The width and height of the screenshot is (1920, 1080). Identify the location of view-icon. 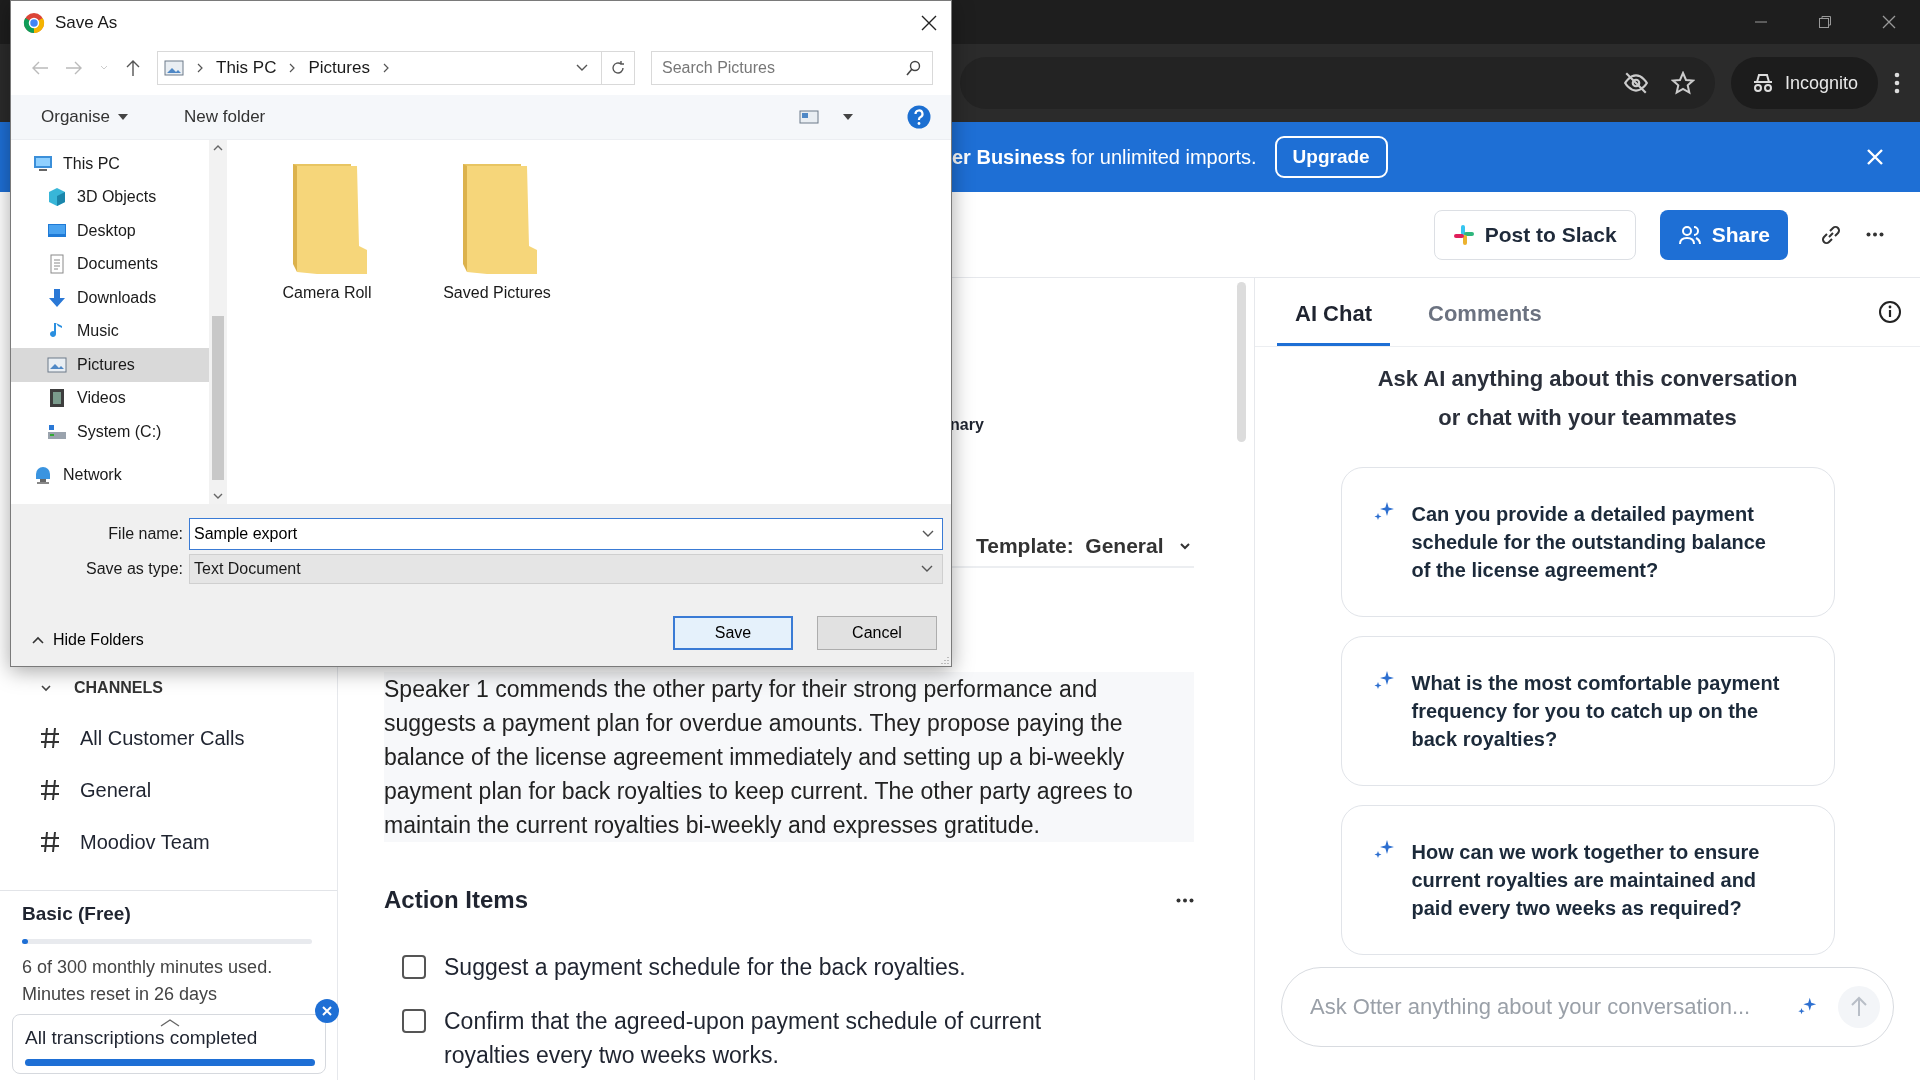
(809, 117).